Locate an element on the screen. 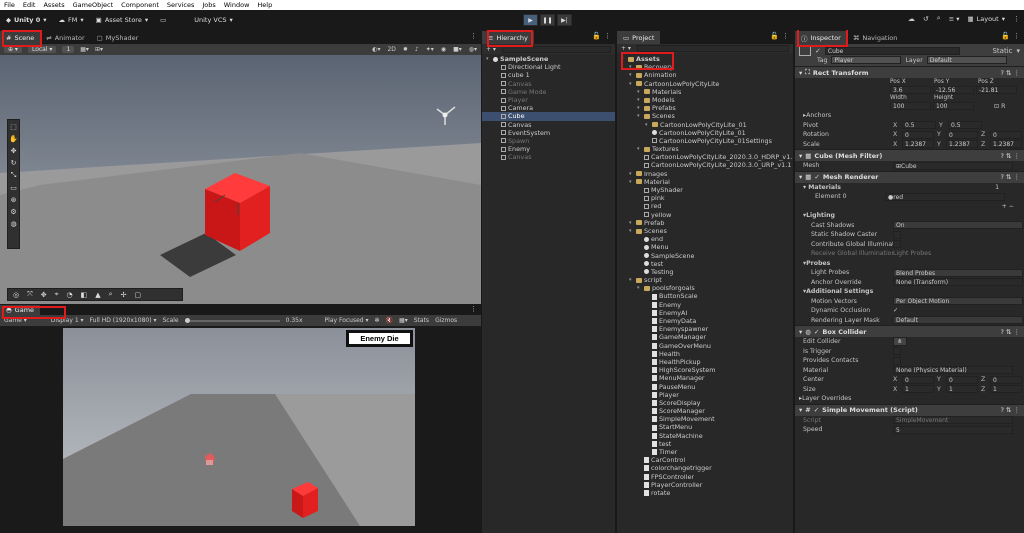  project-item: EnemyData is located at coordinates (705, 321).